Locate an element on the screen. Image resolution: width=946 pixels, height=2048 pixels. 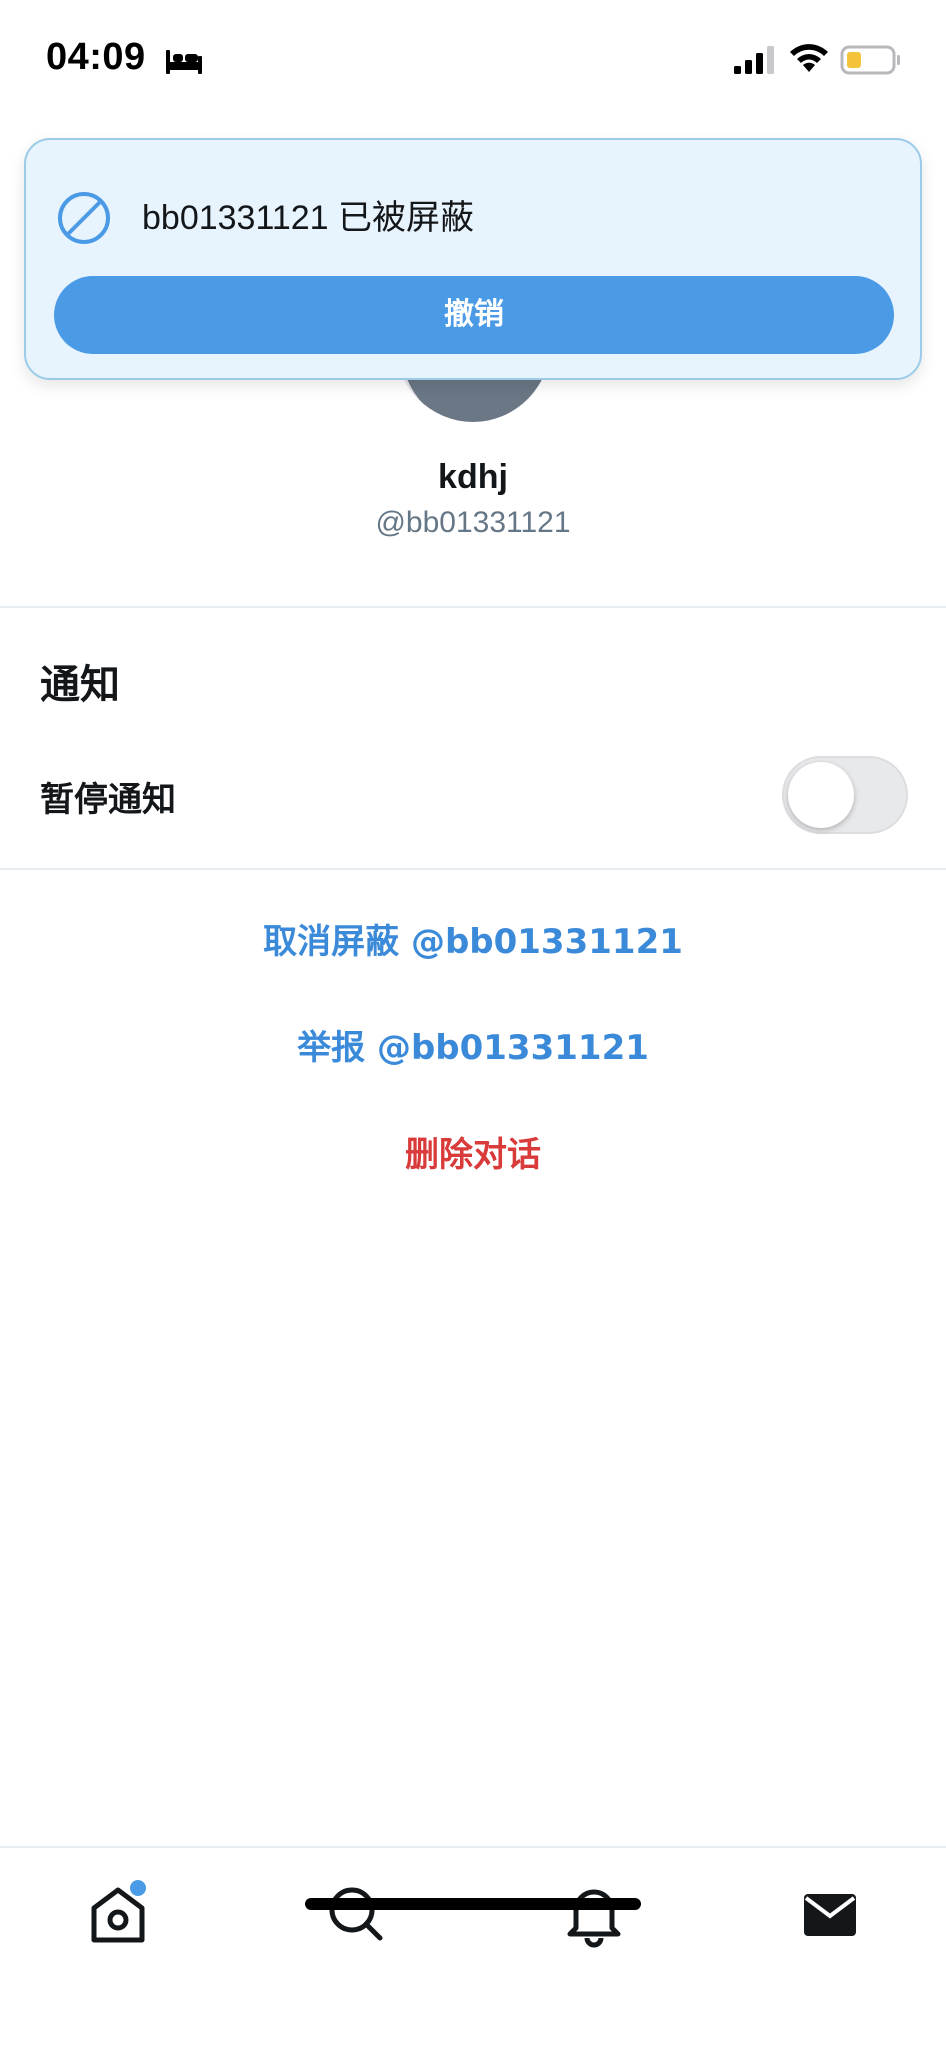
bell-icon is located at coordinates (594, 1918).